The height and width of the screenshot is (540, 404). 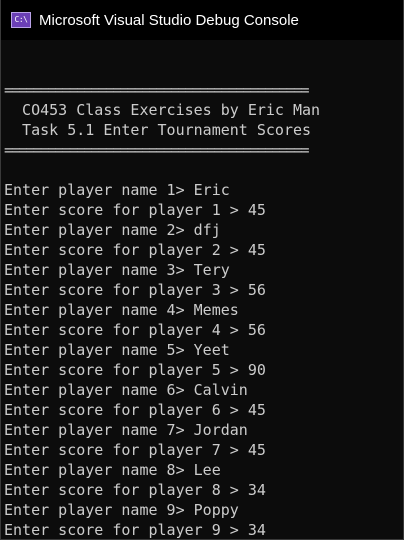 I want to click on player-score-prompt: Enter score for player 1 > 45, so click(x=135, y=210).